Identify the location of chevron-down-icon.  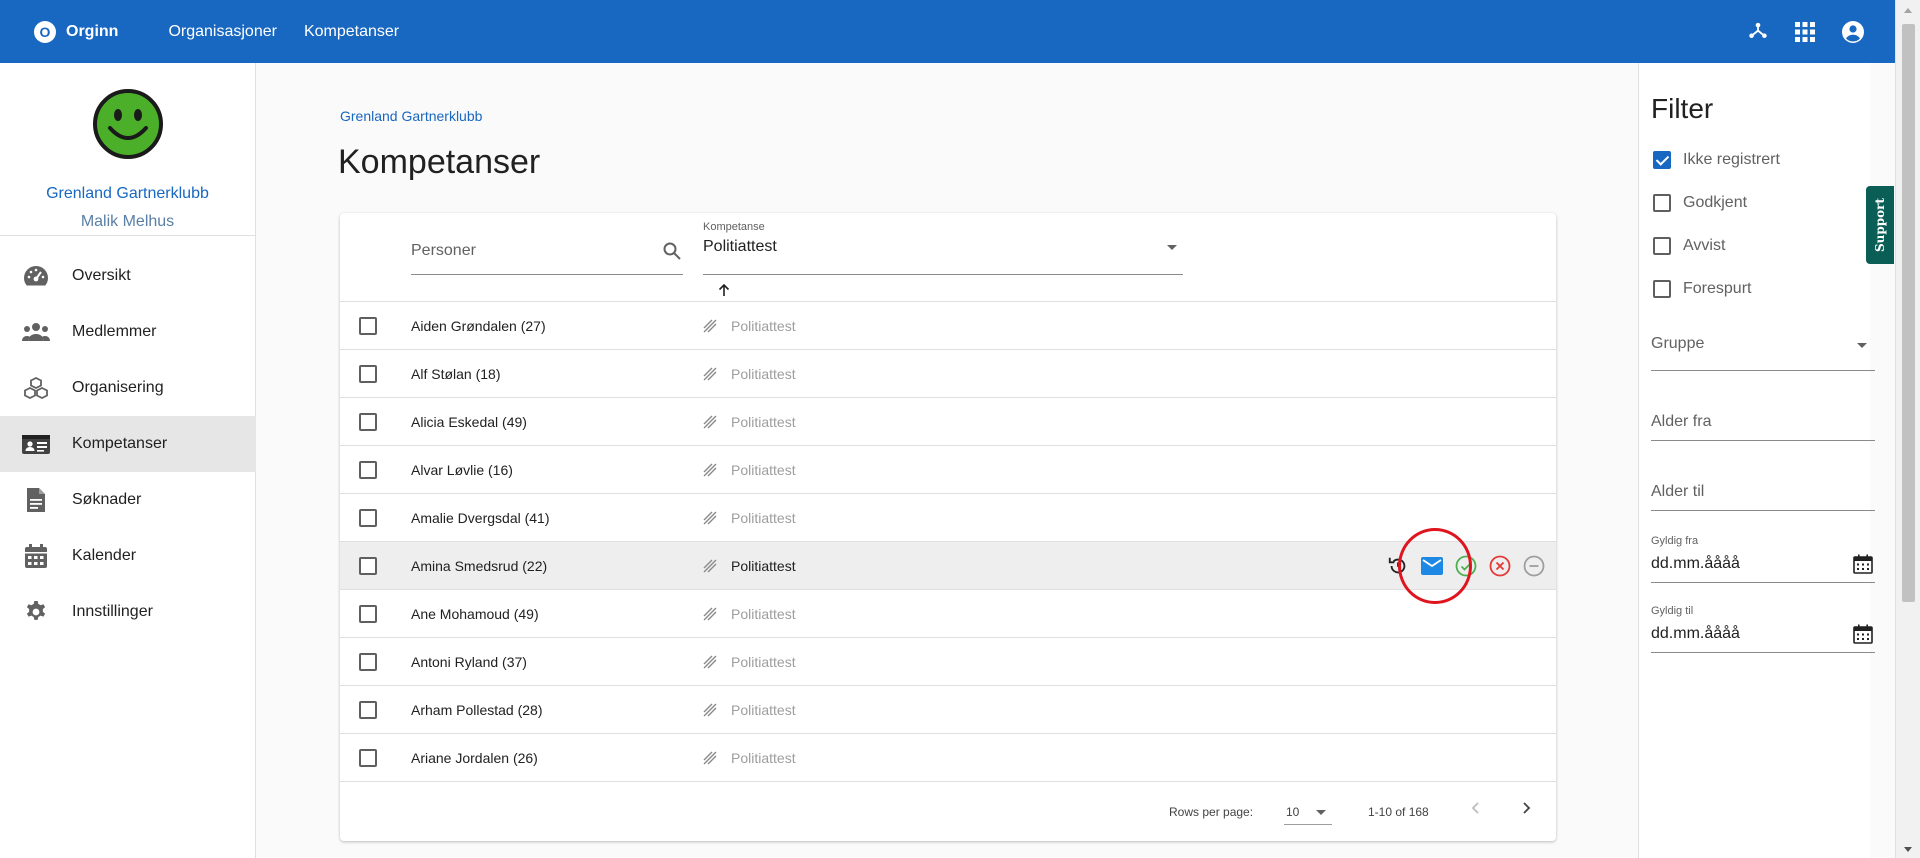
(1321, 812).